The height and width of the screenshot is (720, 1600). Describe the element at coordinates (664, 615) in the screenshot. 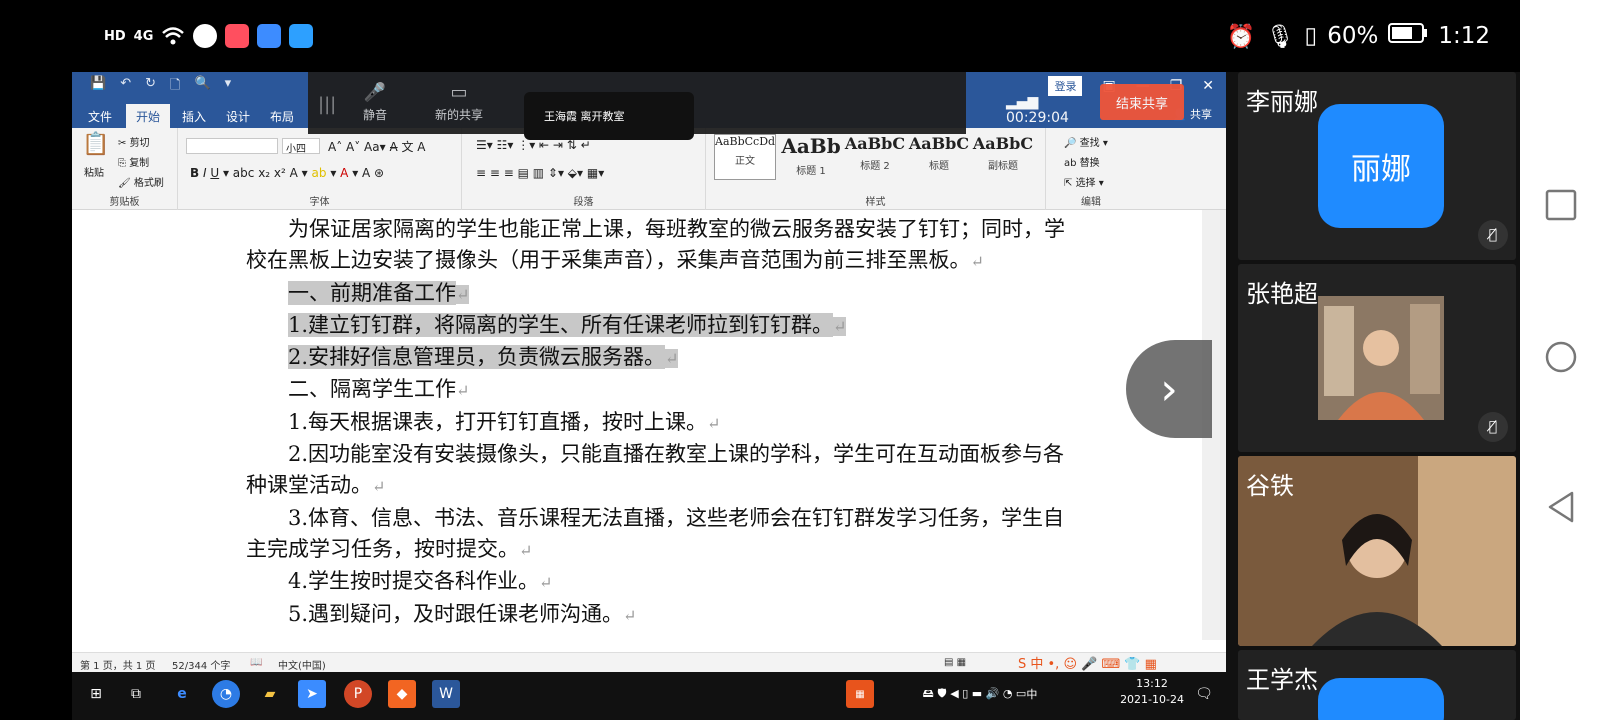

I see `paragraph: 5.遇到疑问，及时跟任课老师沟通。↵` at that location.